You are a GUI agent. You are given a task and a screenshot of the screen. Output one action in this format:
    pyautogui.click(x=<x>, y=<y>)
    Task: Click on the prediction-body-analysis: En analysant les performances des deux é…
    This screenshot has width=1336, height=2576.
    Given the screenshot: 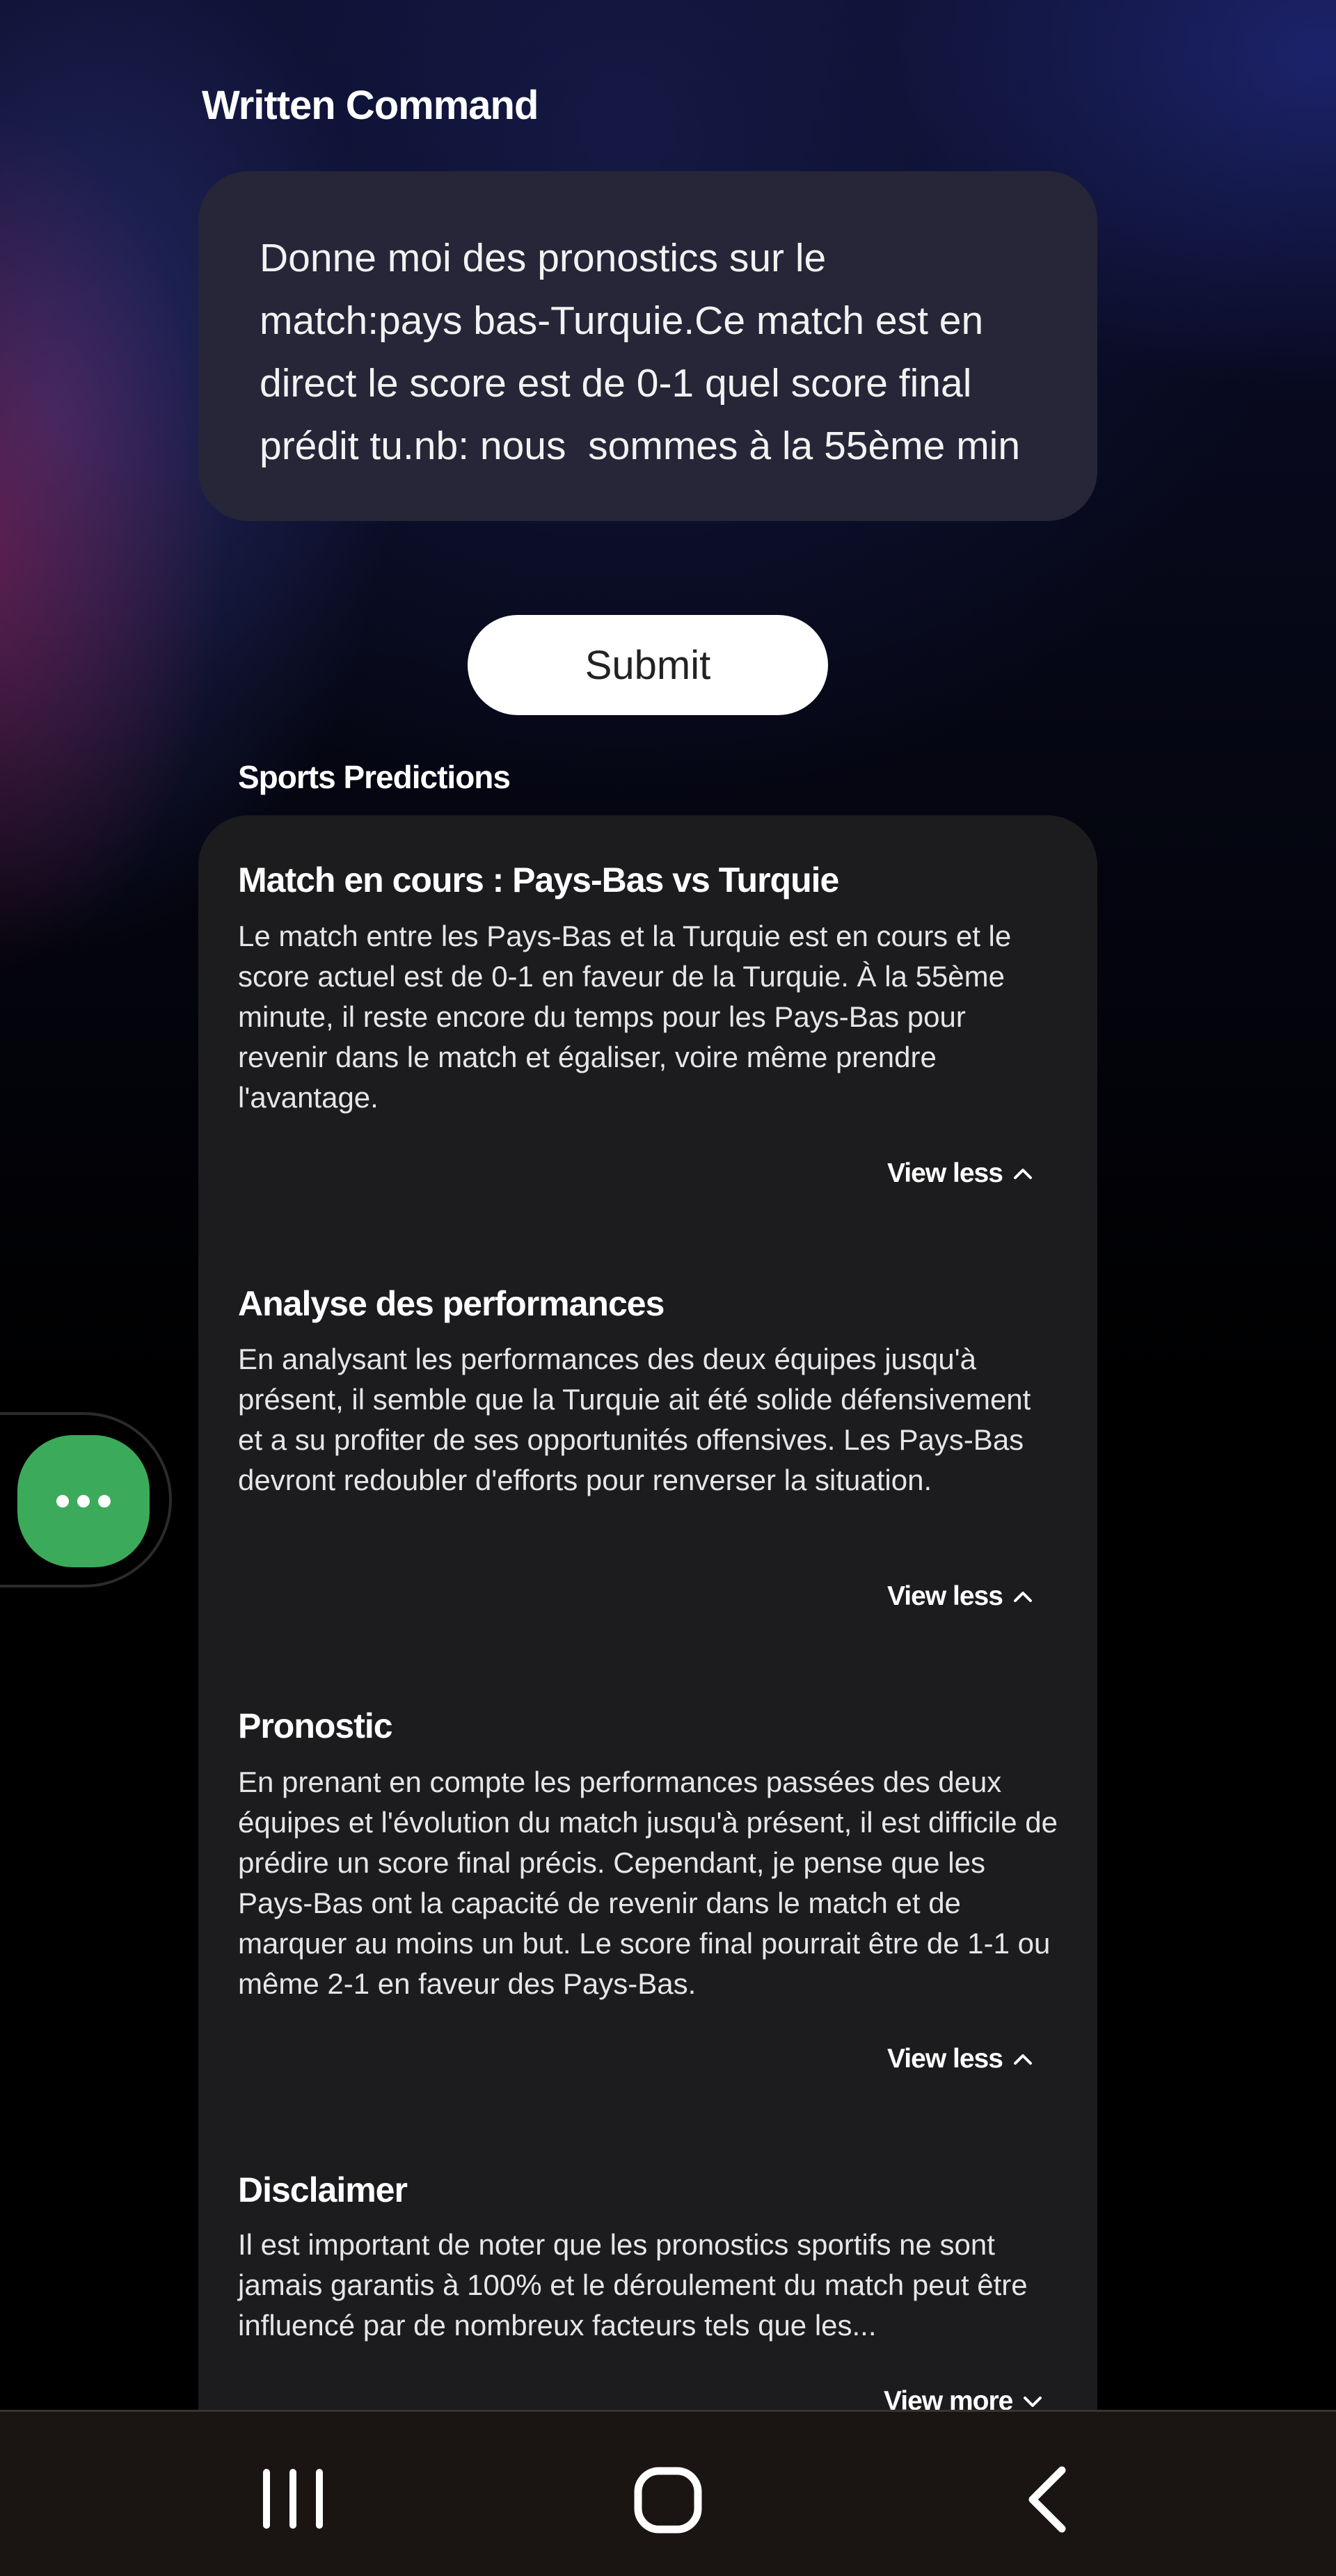 What is the action you would take?
    pyautogui.click(x=634, y=1419)
    